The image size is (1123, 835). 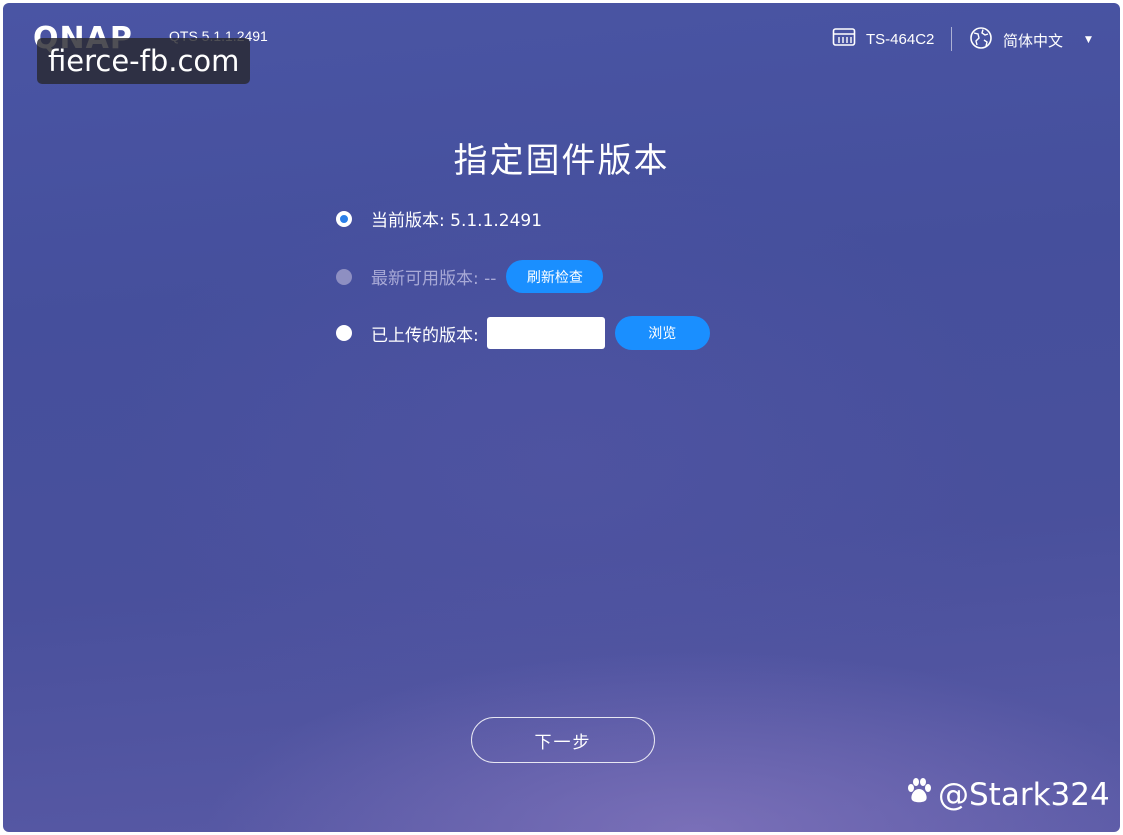 What do you see at coordinates (344, 276) in the screenshot?
I see `radio-latest-version` at bounding box center [344, 276].